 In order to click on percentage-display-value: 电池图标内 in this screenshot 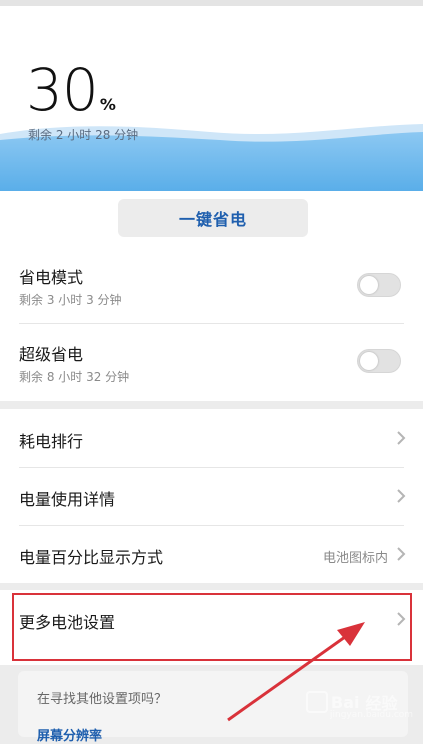, I will do `click(355, 558)`.